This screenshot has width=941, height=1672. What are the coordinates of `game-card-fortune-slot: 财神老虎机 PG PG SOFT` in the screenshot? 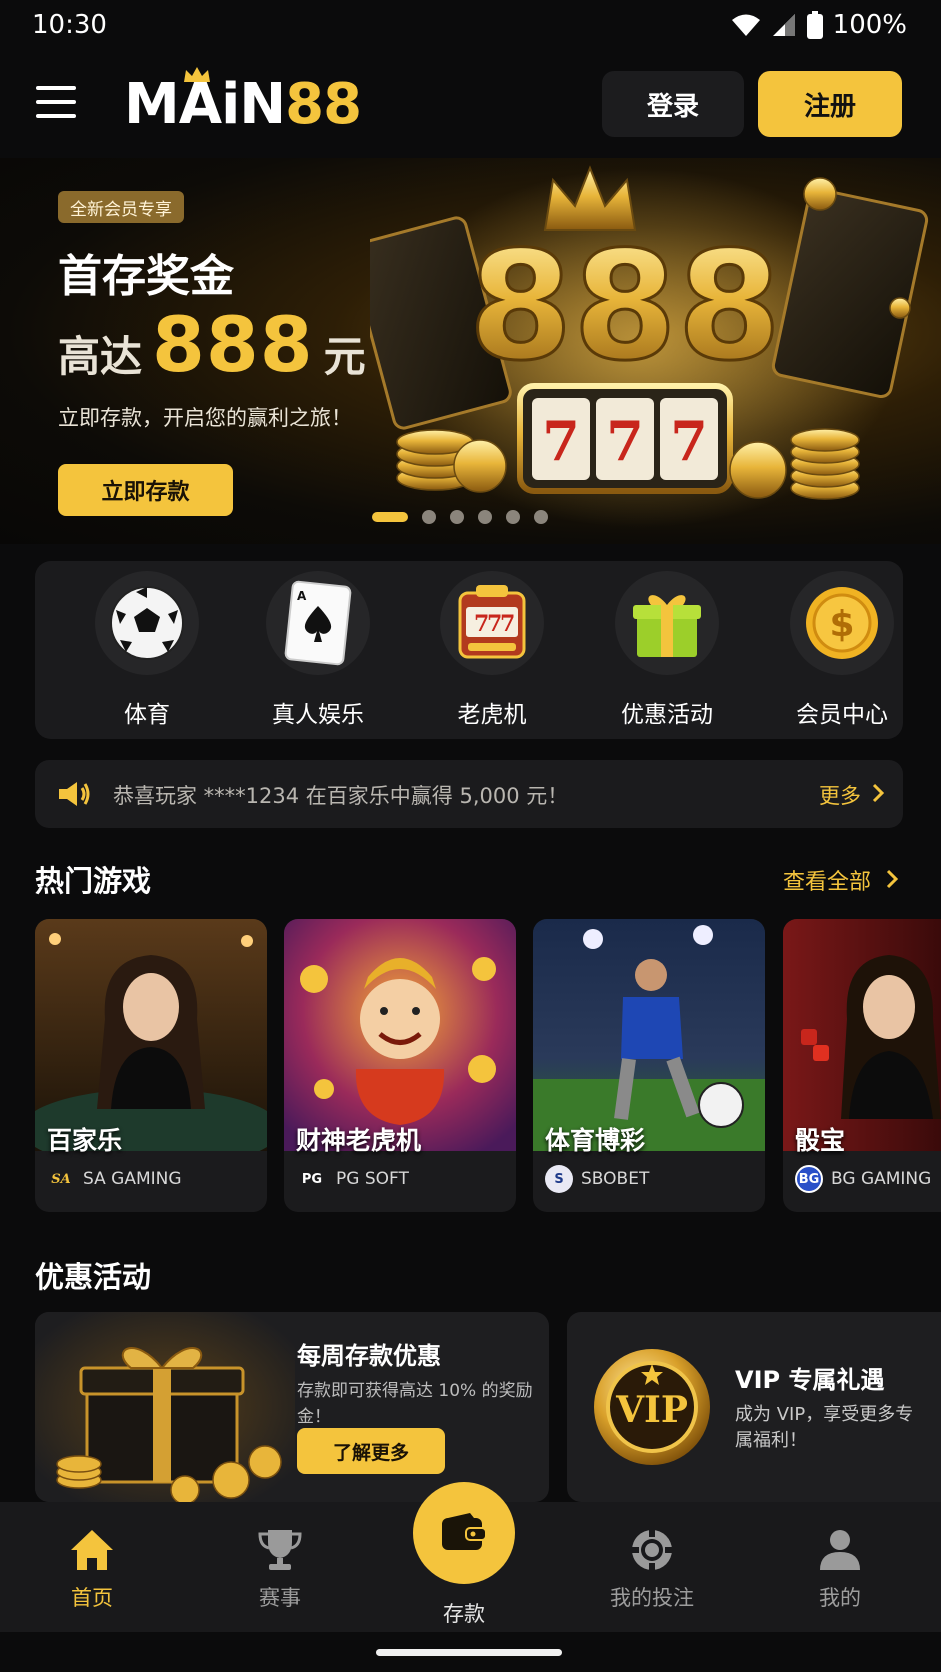 It's located at (400, 1065).